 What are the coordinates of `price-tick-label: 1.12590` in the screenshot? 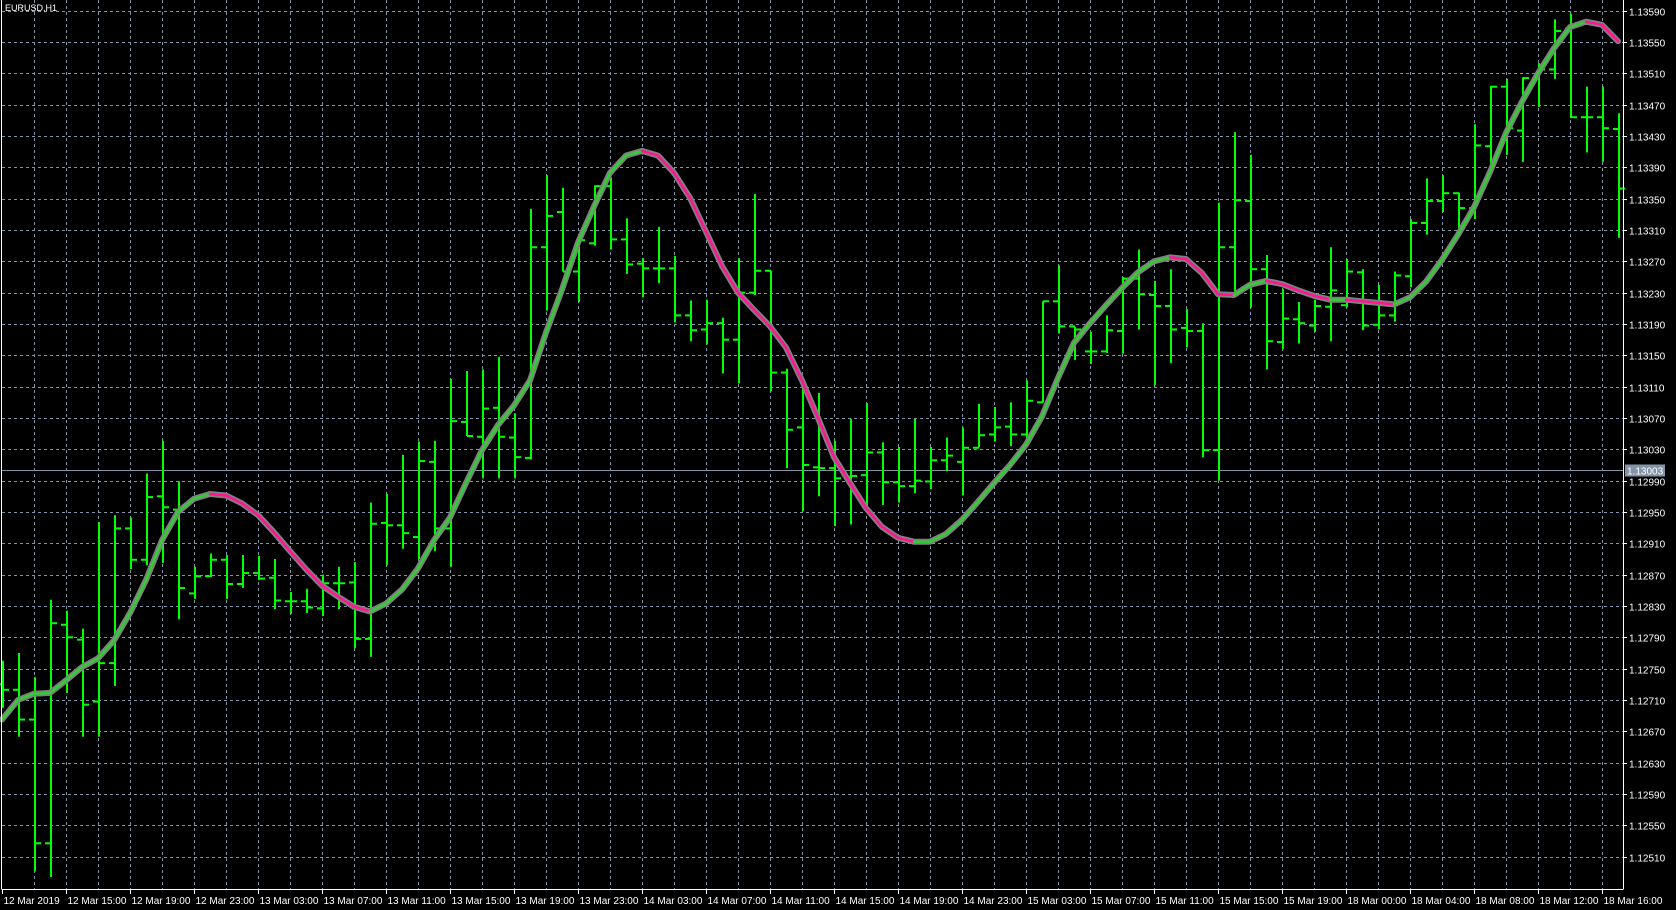 It's located at (1647, 796).